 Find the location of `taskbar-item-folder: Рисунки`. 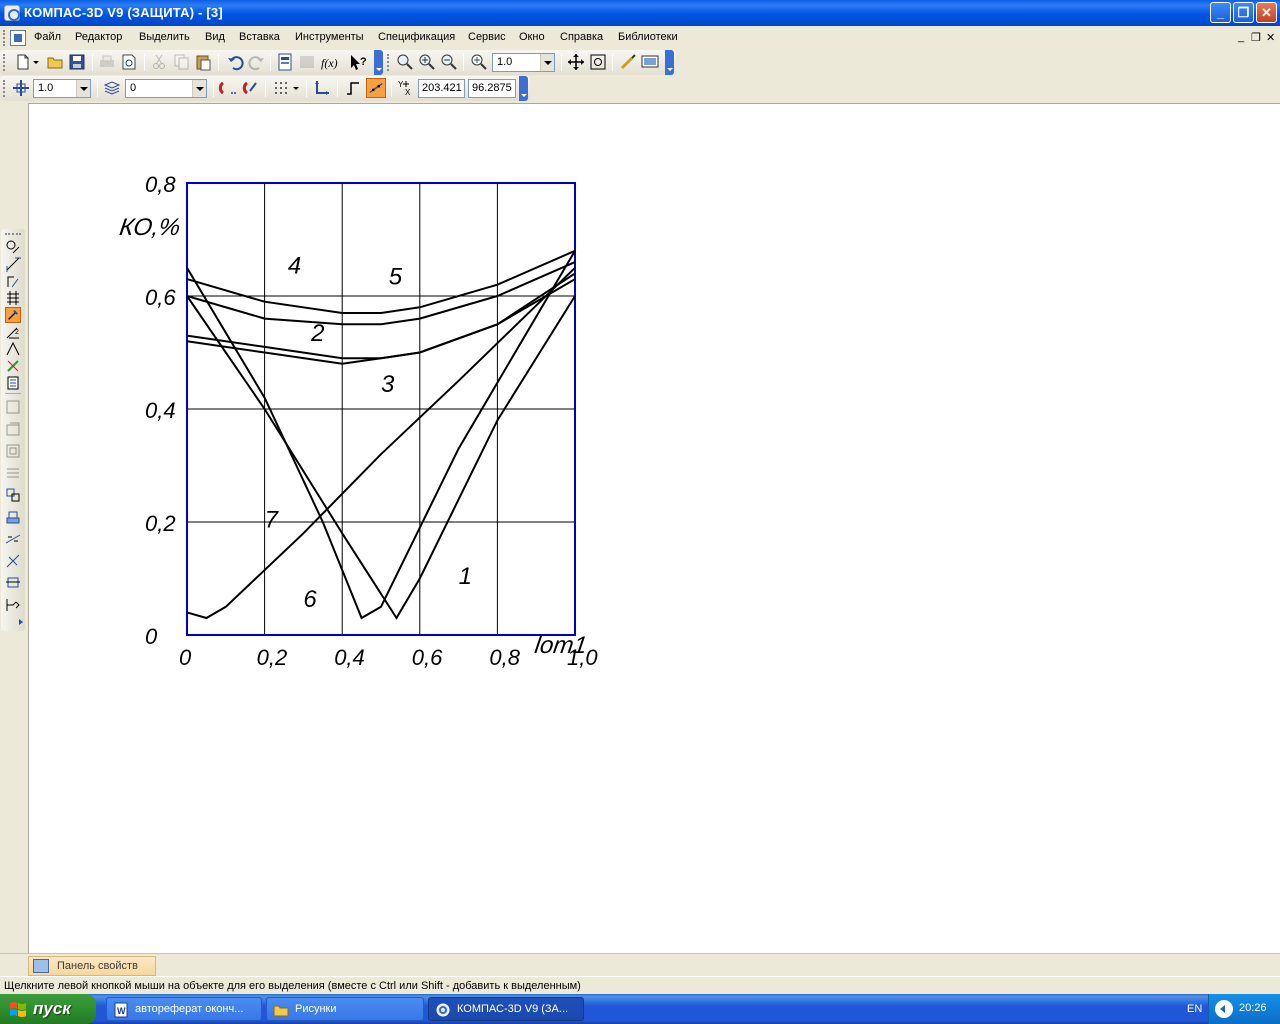

taskbar-item-folder: Рисунки is located at coordinates (345, 1009).